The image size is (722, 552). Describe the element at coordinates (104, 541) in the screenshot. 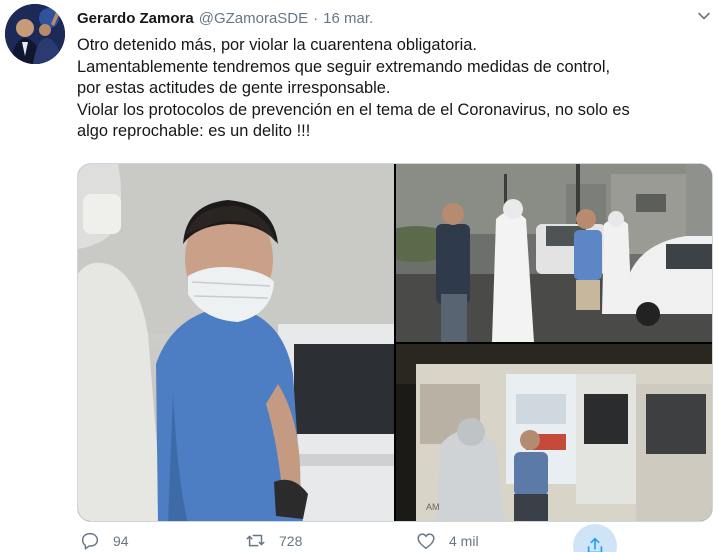

I see `reply-button: 94` at that location.